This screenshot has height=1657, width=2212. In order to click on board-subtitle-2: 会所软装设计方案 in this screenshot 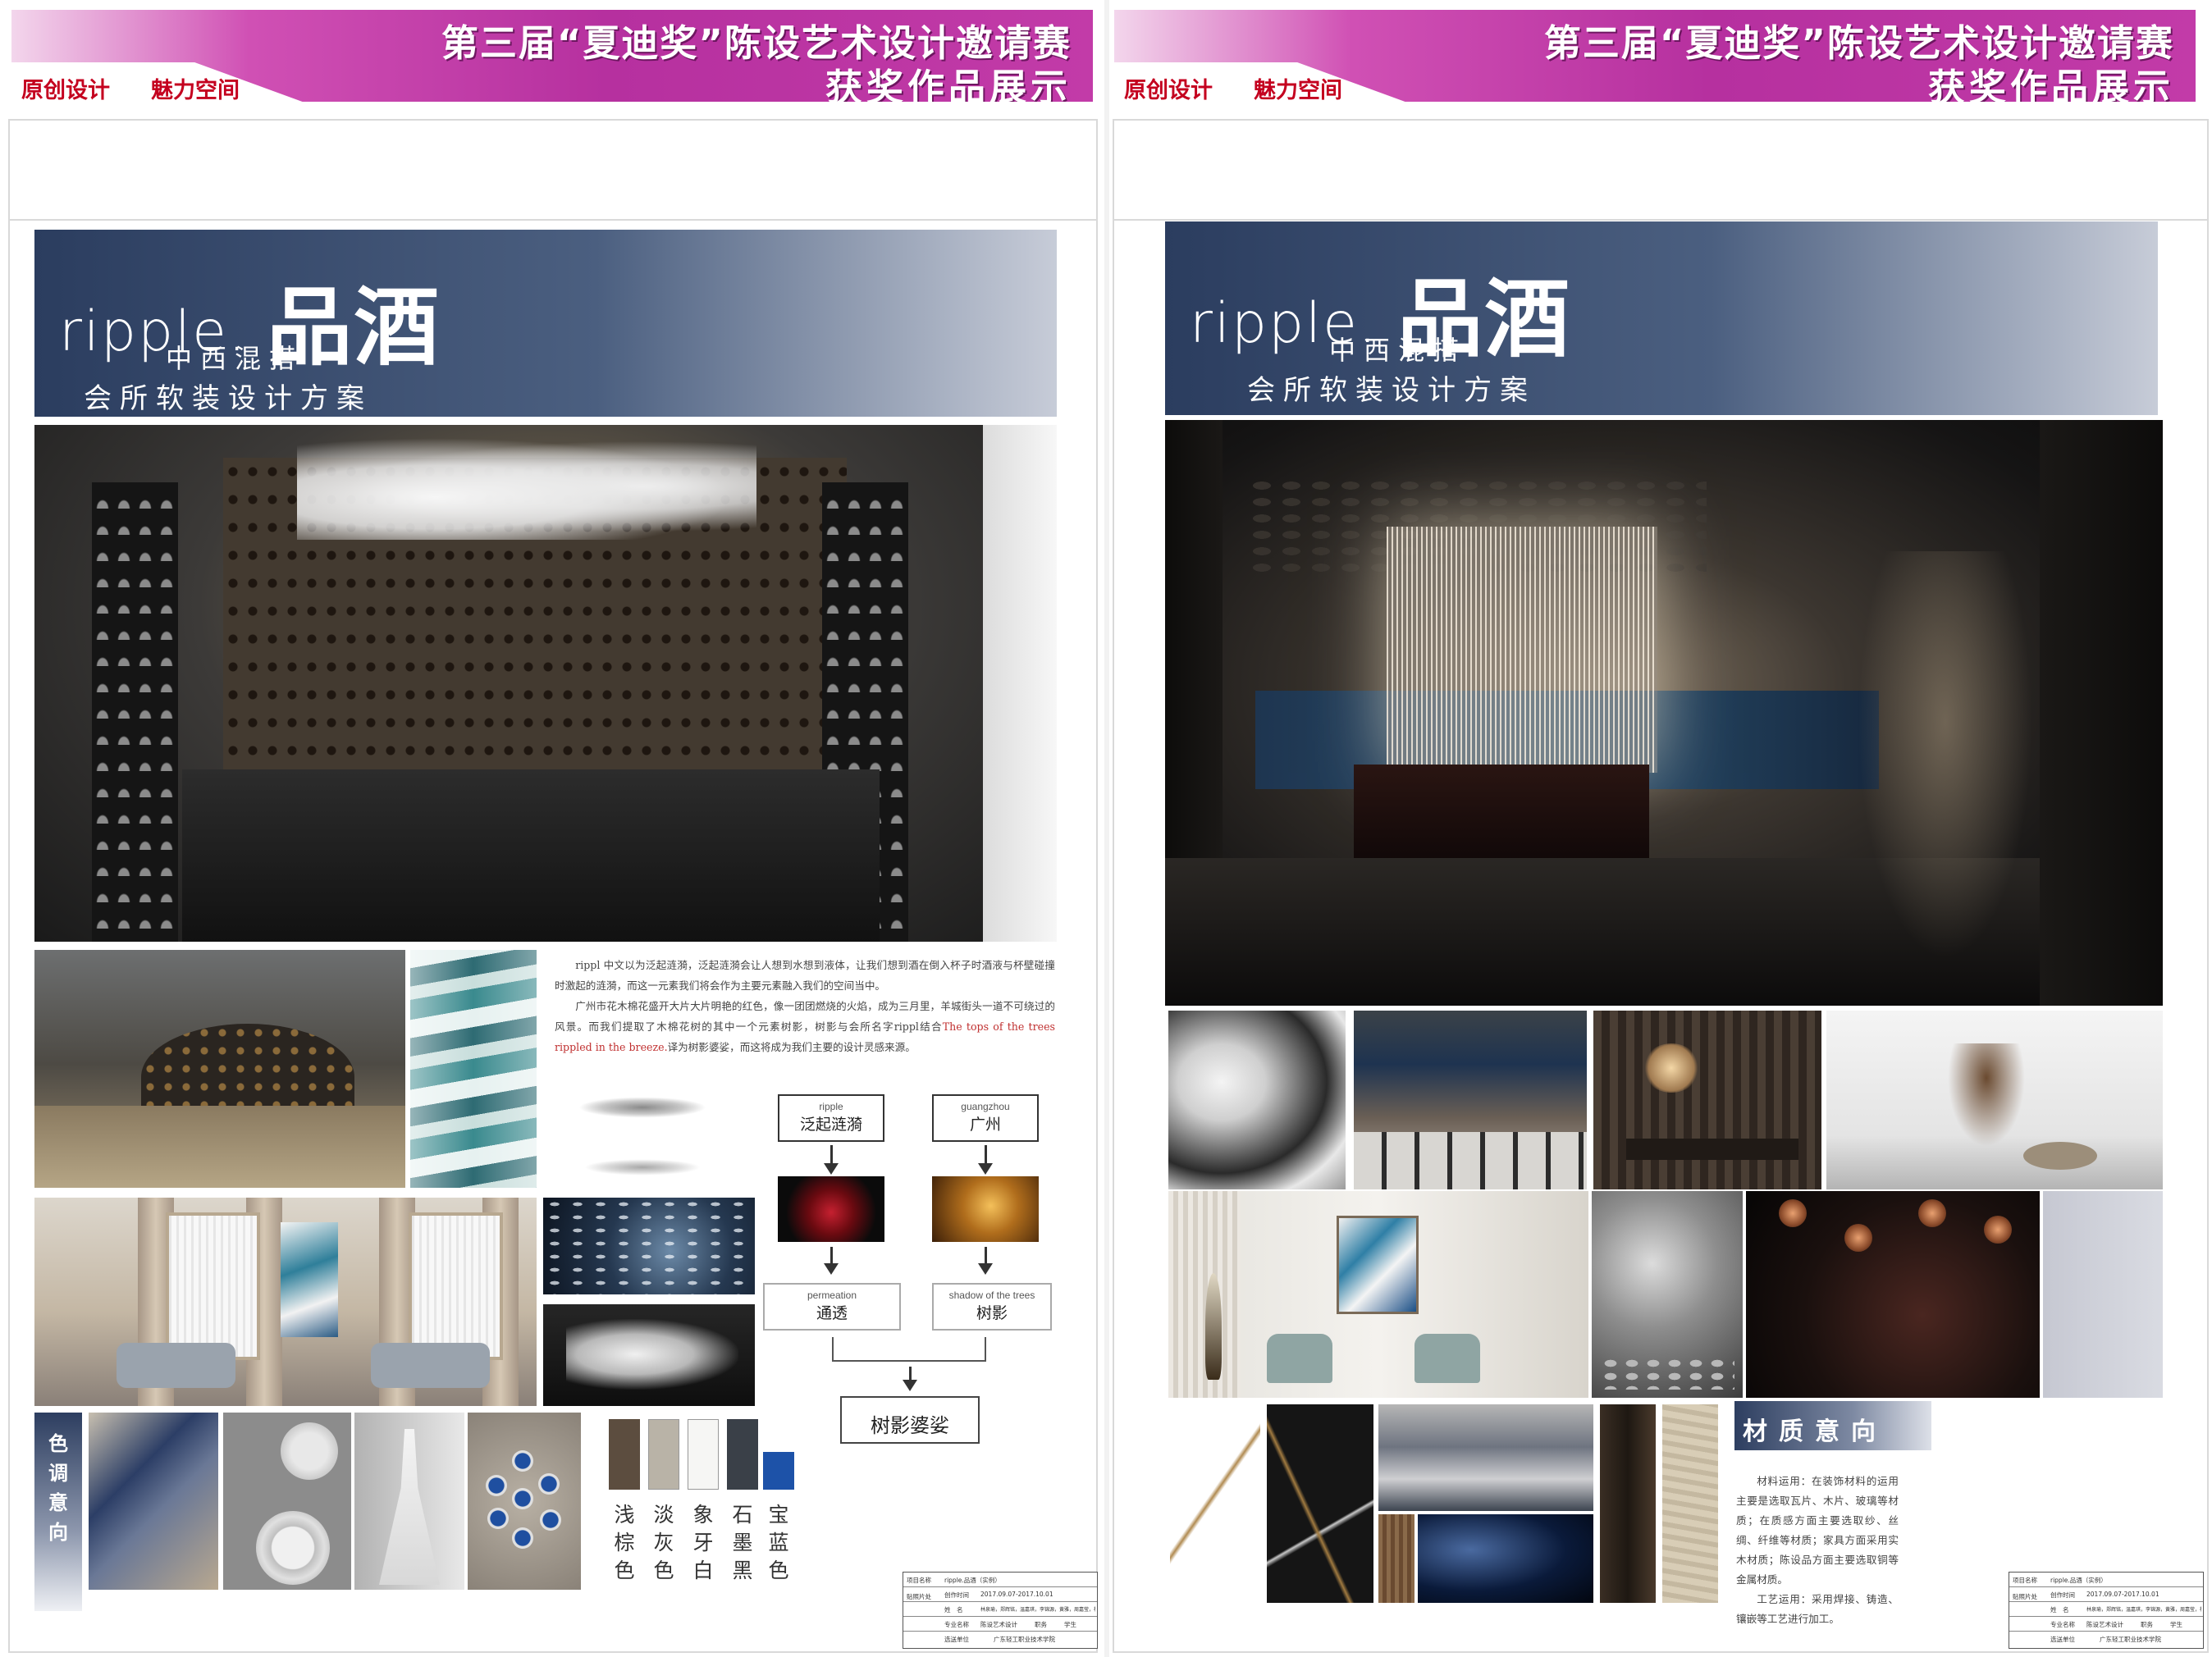, I will do `click(228, 398)`.